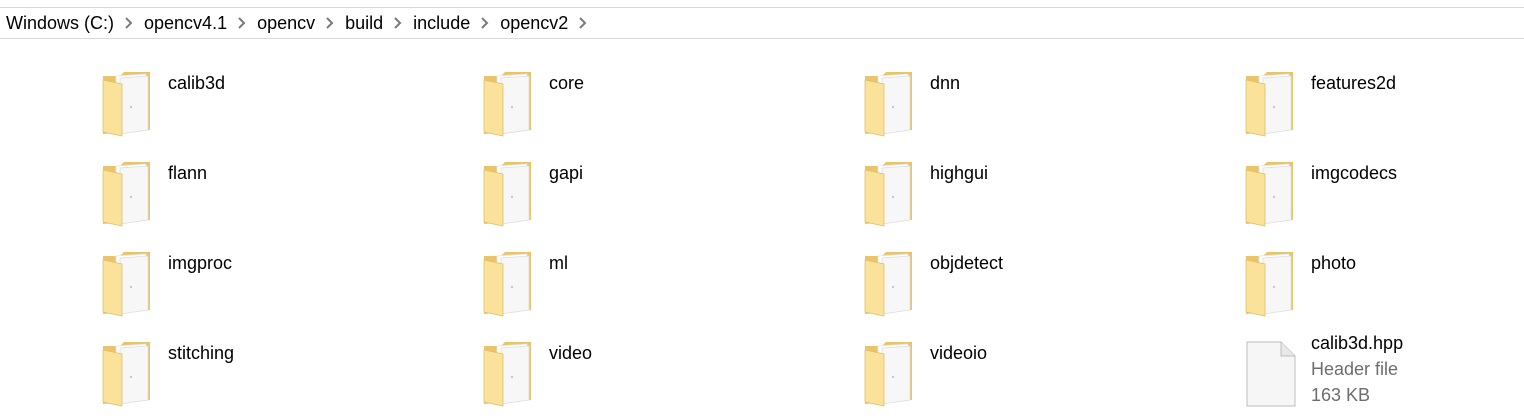 This screenshot has width=1524, height=420. What do you see at coordinates (1354, 173) in the screenshot?
I see `item-name: imgcodecs` at bounding box center [1354, 173].